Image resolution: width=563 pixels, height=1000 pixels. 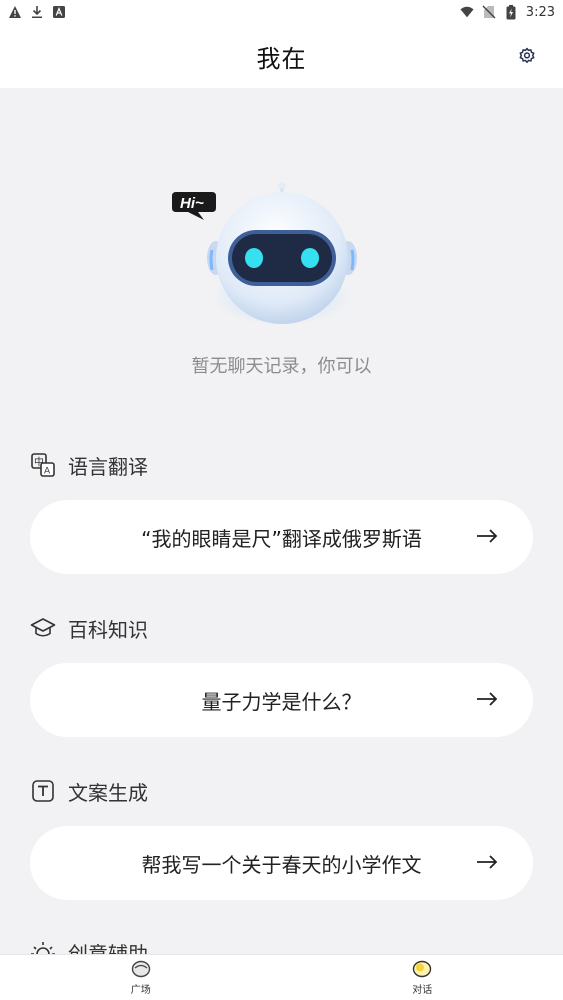 I want to click on status-left, so click(x=37, y=12).